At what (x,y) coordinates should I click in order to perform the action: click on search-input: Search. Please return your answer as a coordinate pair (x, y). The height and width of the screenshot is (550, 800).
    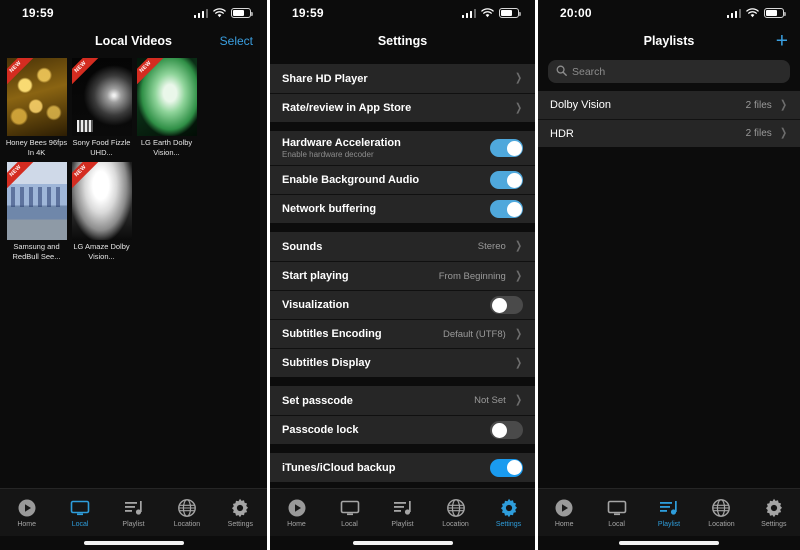
    Looking at the image, I should click on (669, 71).